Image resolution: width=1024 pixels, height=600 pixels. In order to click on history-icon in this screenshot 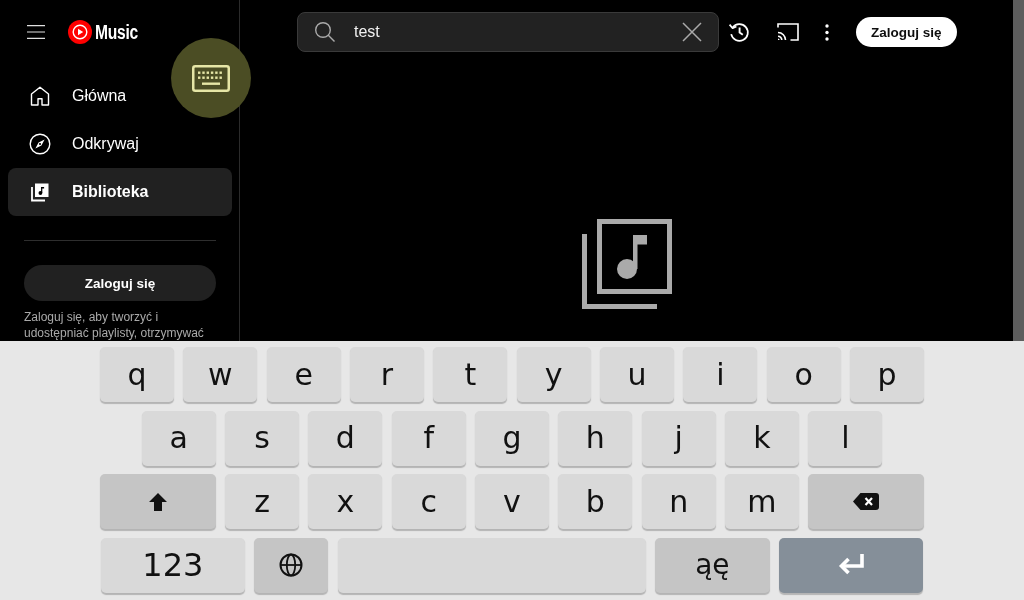, I will do `click(739, 32)`.